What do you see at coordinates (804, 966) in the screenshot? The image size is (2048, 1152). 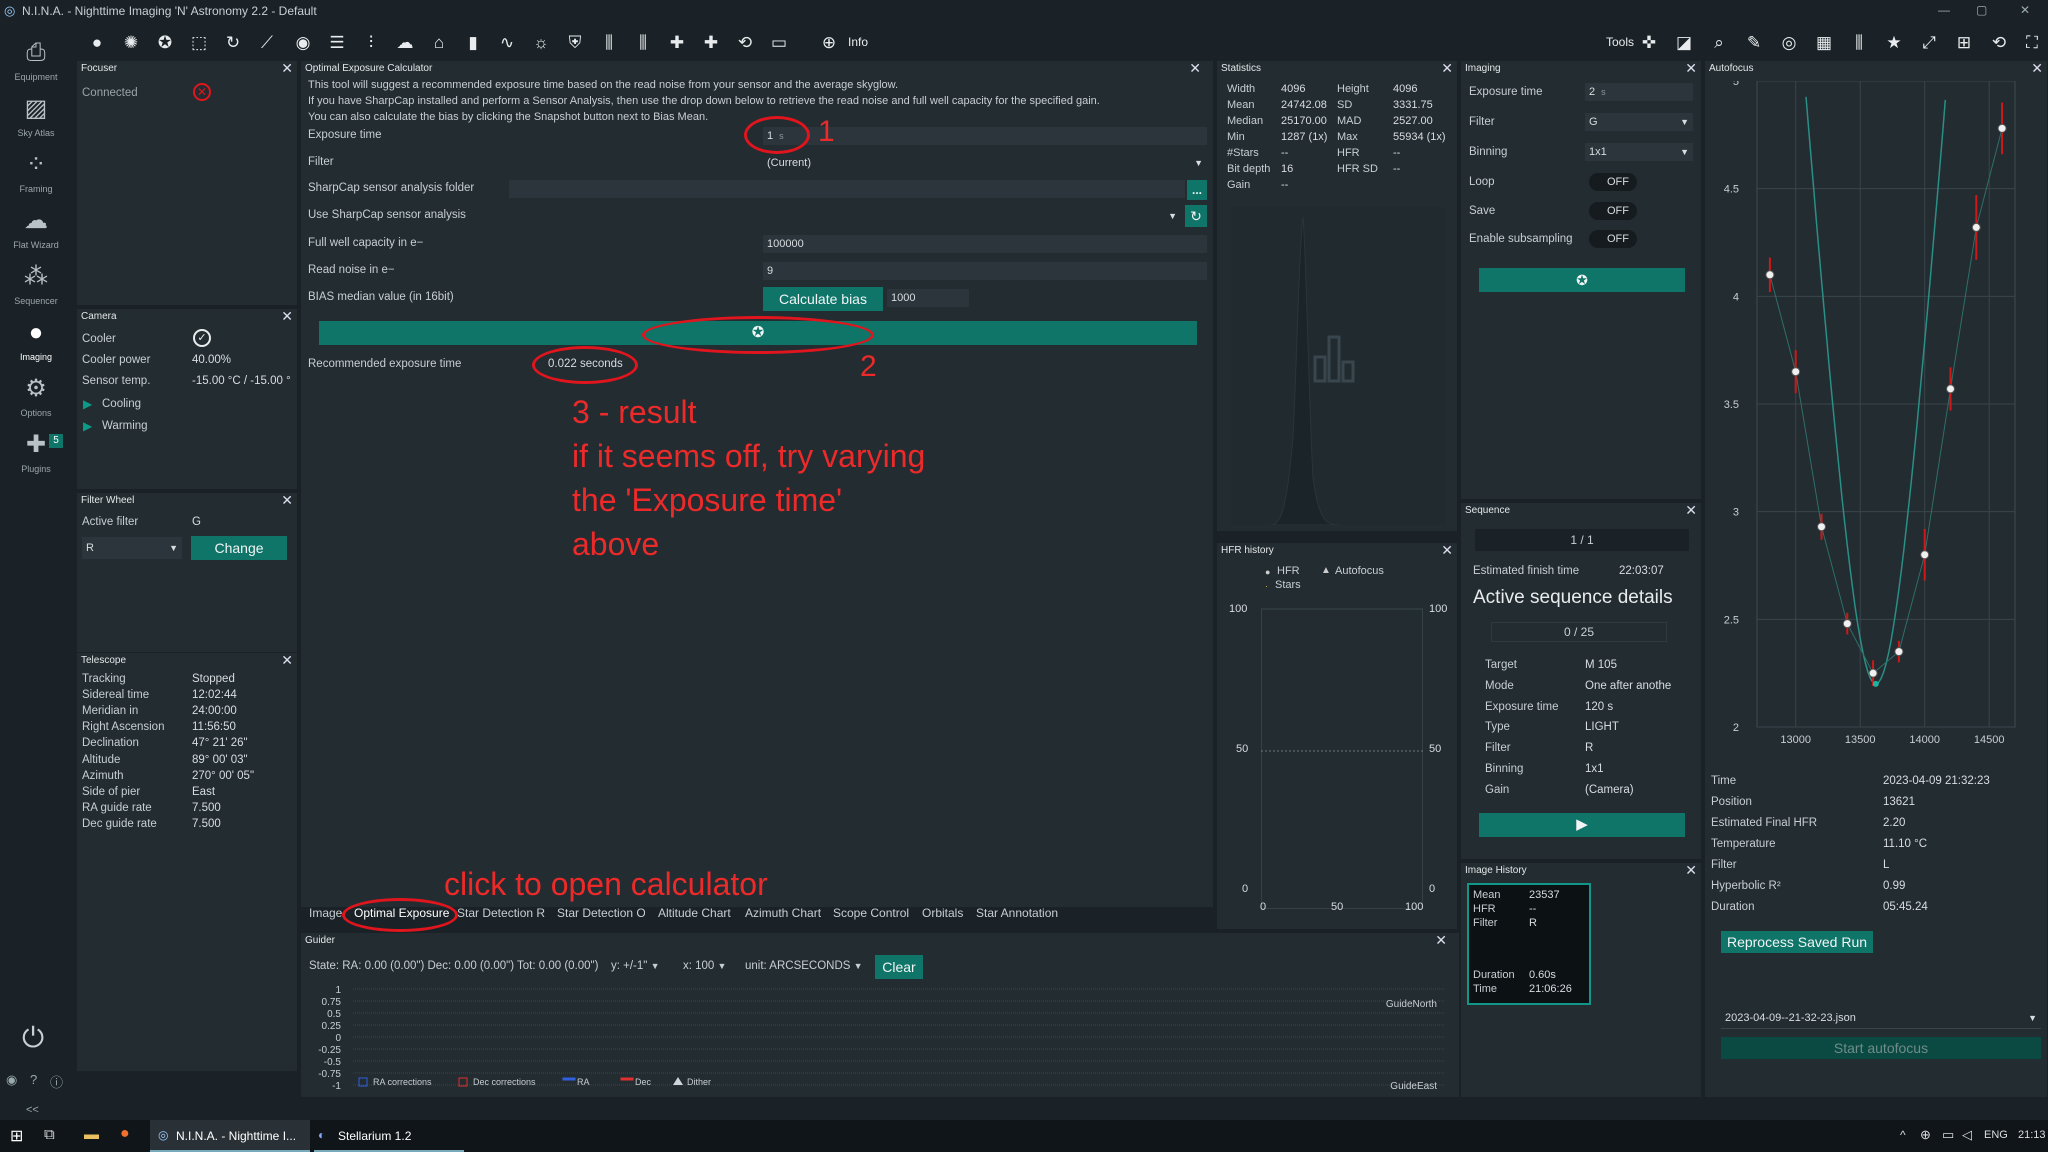 I see `unit-select: unit: ARCSECONDS ▼` at bounding box center [804, 966].